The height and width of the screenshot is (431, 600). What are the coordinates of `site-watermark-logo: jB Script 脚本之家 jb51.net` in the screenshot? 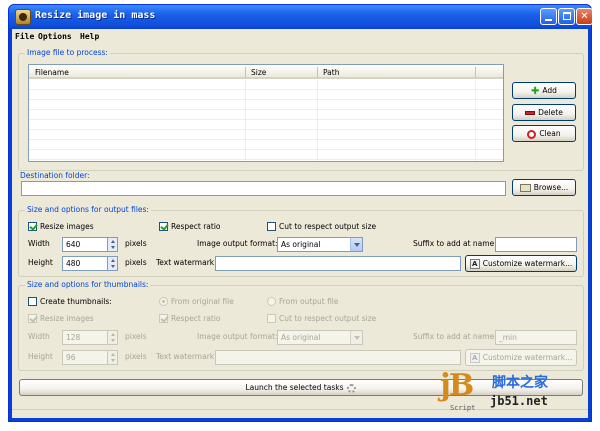 It's located at (516, 395).